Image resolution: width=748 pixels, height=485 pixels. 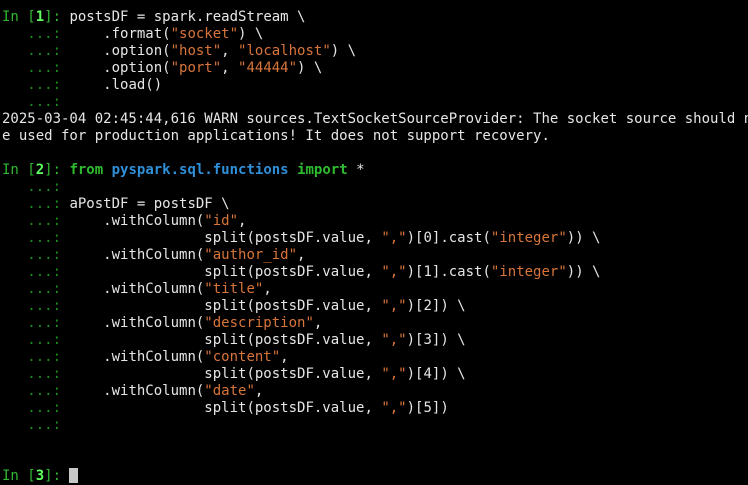 What do you see at coordinates (120, 34) in the screenshot?
I see `code-text: .format(` at bounding box center [120, 34].